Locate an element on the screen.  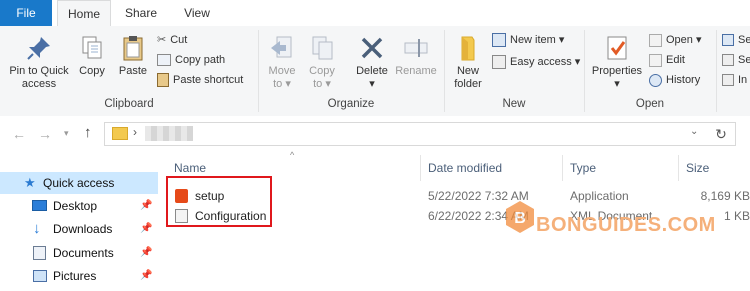
desktop-icon is located at coordinates (39, 205).